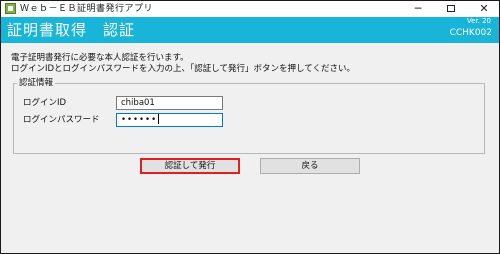  I want to click on screen-header: 証明書取得 認証 Ver. 20 CCHK002, so click(250, 30).